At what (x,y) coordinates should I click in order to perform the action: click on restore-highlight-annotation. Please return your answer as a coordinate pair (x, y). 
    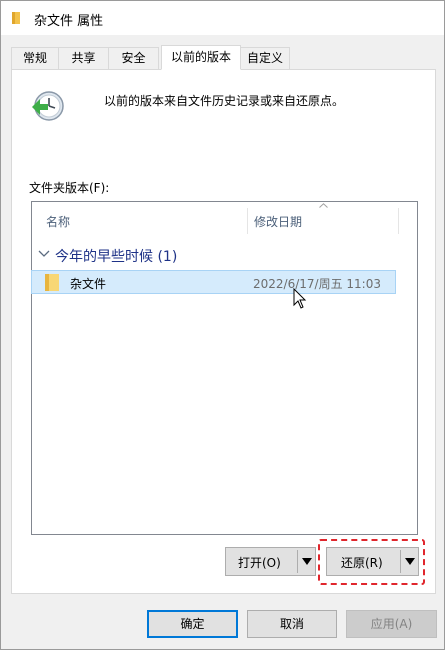
    Looking at the image, I should click on (371, 562).